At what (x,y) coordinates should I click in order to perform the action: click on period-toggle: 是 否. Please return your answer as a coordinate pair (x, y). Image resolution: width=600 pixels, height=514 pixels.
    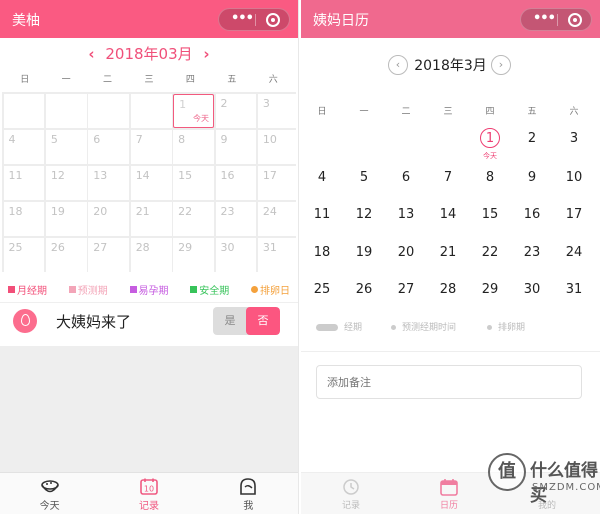
    Looking at the image, I should click on (246, 321).